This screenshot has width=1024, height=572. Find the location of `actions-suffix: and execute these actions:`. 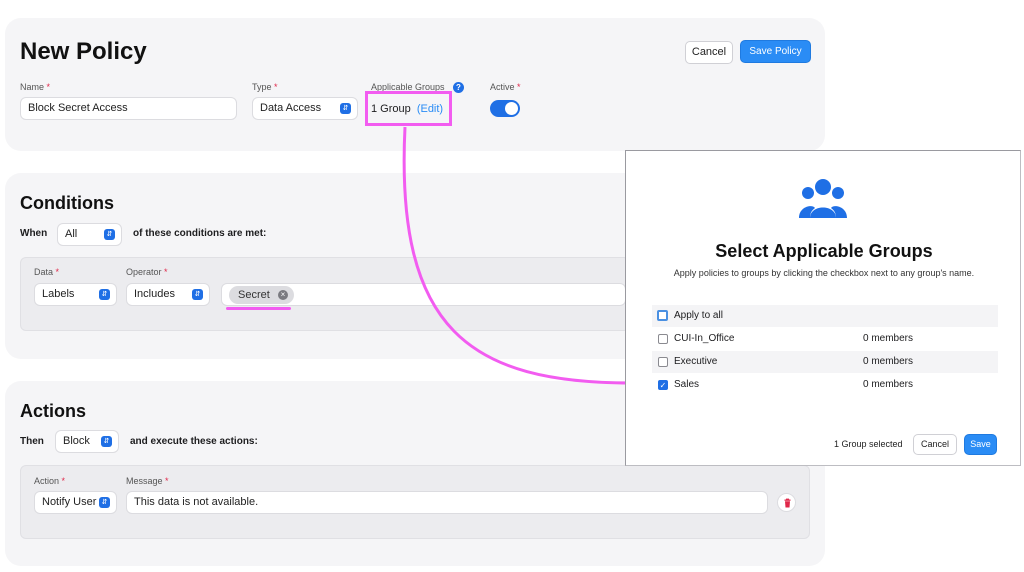

actions-suffix: and execute these actions: is located at coordinates (194, 441).